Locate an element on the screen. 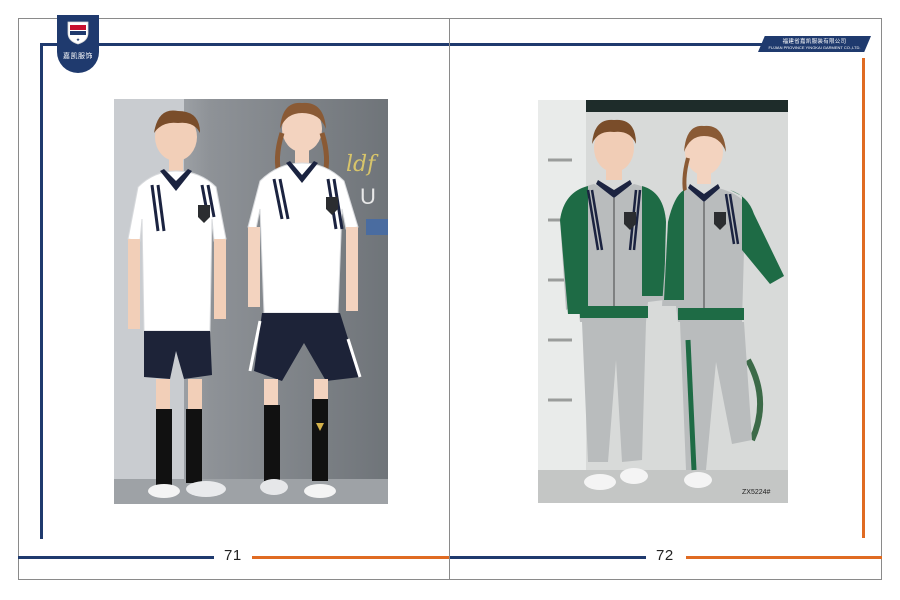 The height and width of the screenshot is (600, 900). svg-text: ldf is located at coordinates (362, 164).